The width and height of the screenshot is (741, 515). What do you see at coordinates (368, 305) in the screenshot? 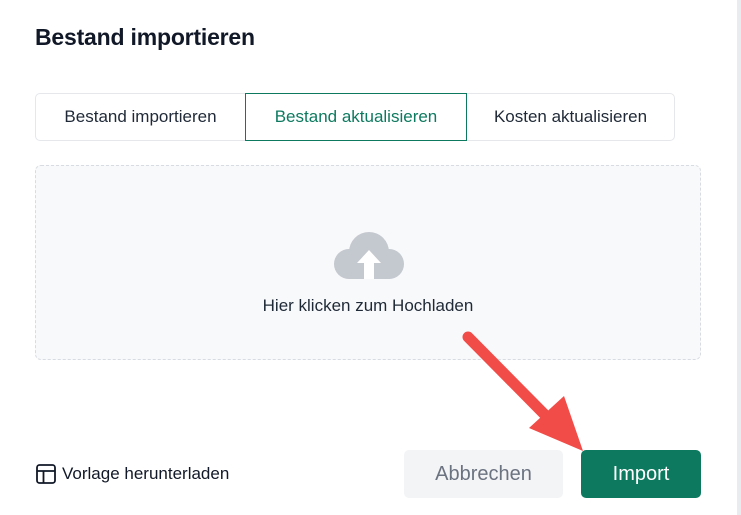
I see `upload-hint: Hier klicken zum Hochladen` at bounding box center [368, 305].